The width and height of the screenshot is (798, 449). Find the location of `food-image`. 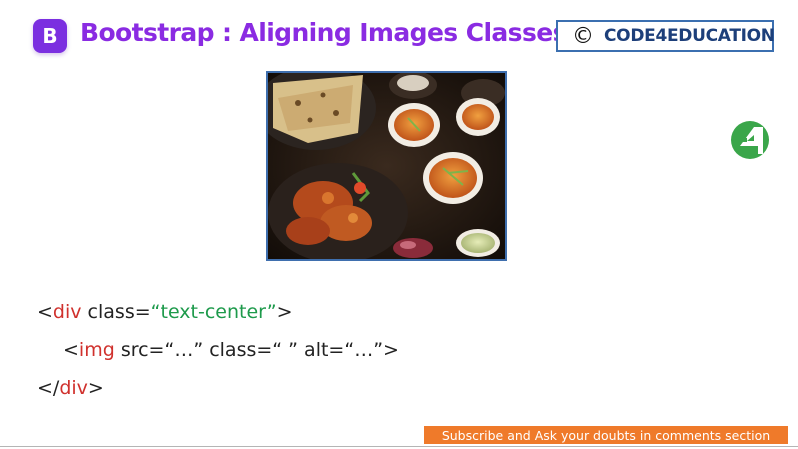

food-image is located at coordinates (386, 166).